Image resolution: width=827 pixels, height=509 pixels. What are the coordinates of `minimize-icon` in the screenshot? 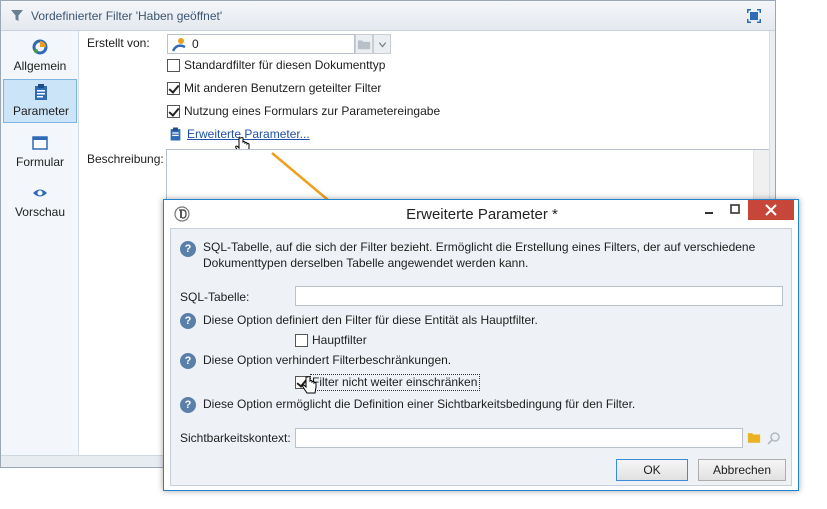 It's located at (709, 213).